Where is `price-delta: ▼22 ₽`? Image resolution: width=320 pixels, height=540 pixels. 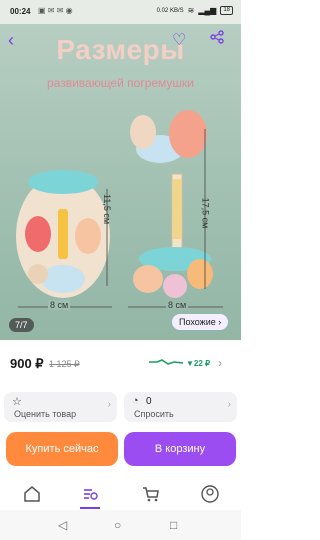 price-delta: ▼22 ₽ is located at coordinates (198, 363).